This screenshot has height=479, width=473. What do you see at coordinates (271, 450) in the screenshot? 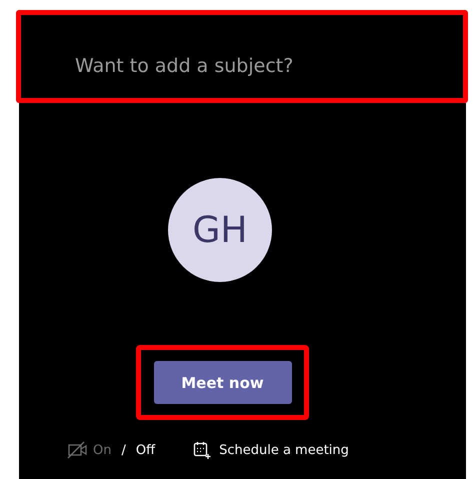
I see `schedule-meeting-link: Schedule a meeting` at bounding box center [271, 450].